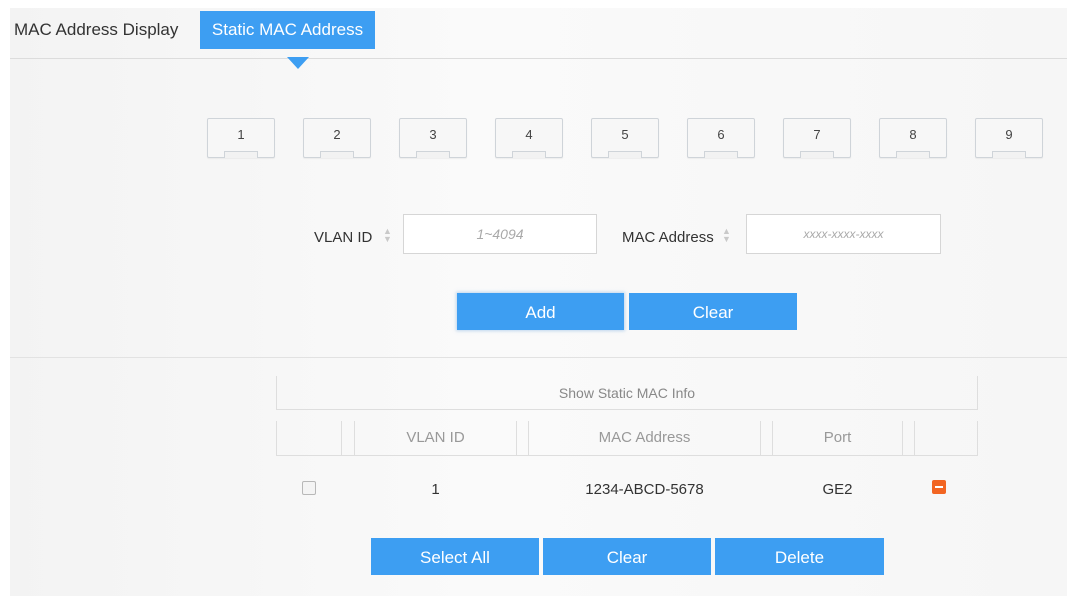 This screenshot has width=1067, height=596. Describe the element at coordinates (627, 455) in the screenshot. I see `header-underline` at that location.